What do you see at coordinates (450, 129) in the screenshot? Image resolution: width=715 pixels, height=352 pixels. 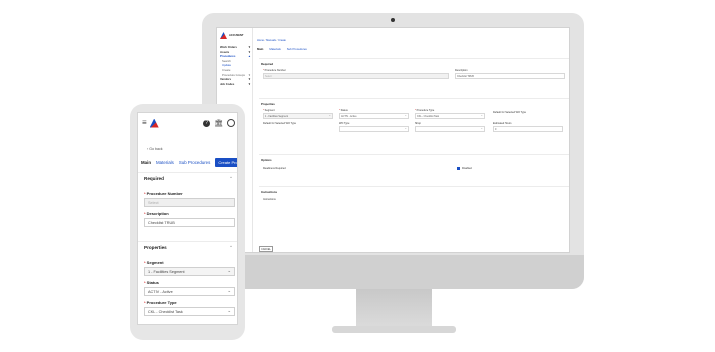 I see `shop-select` at bounding box center [450, 129].